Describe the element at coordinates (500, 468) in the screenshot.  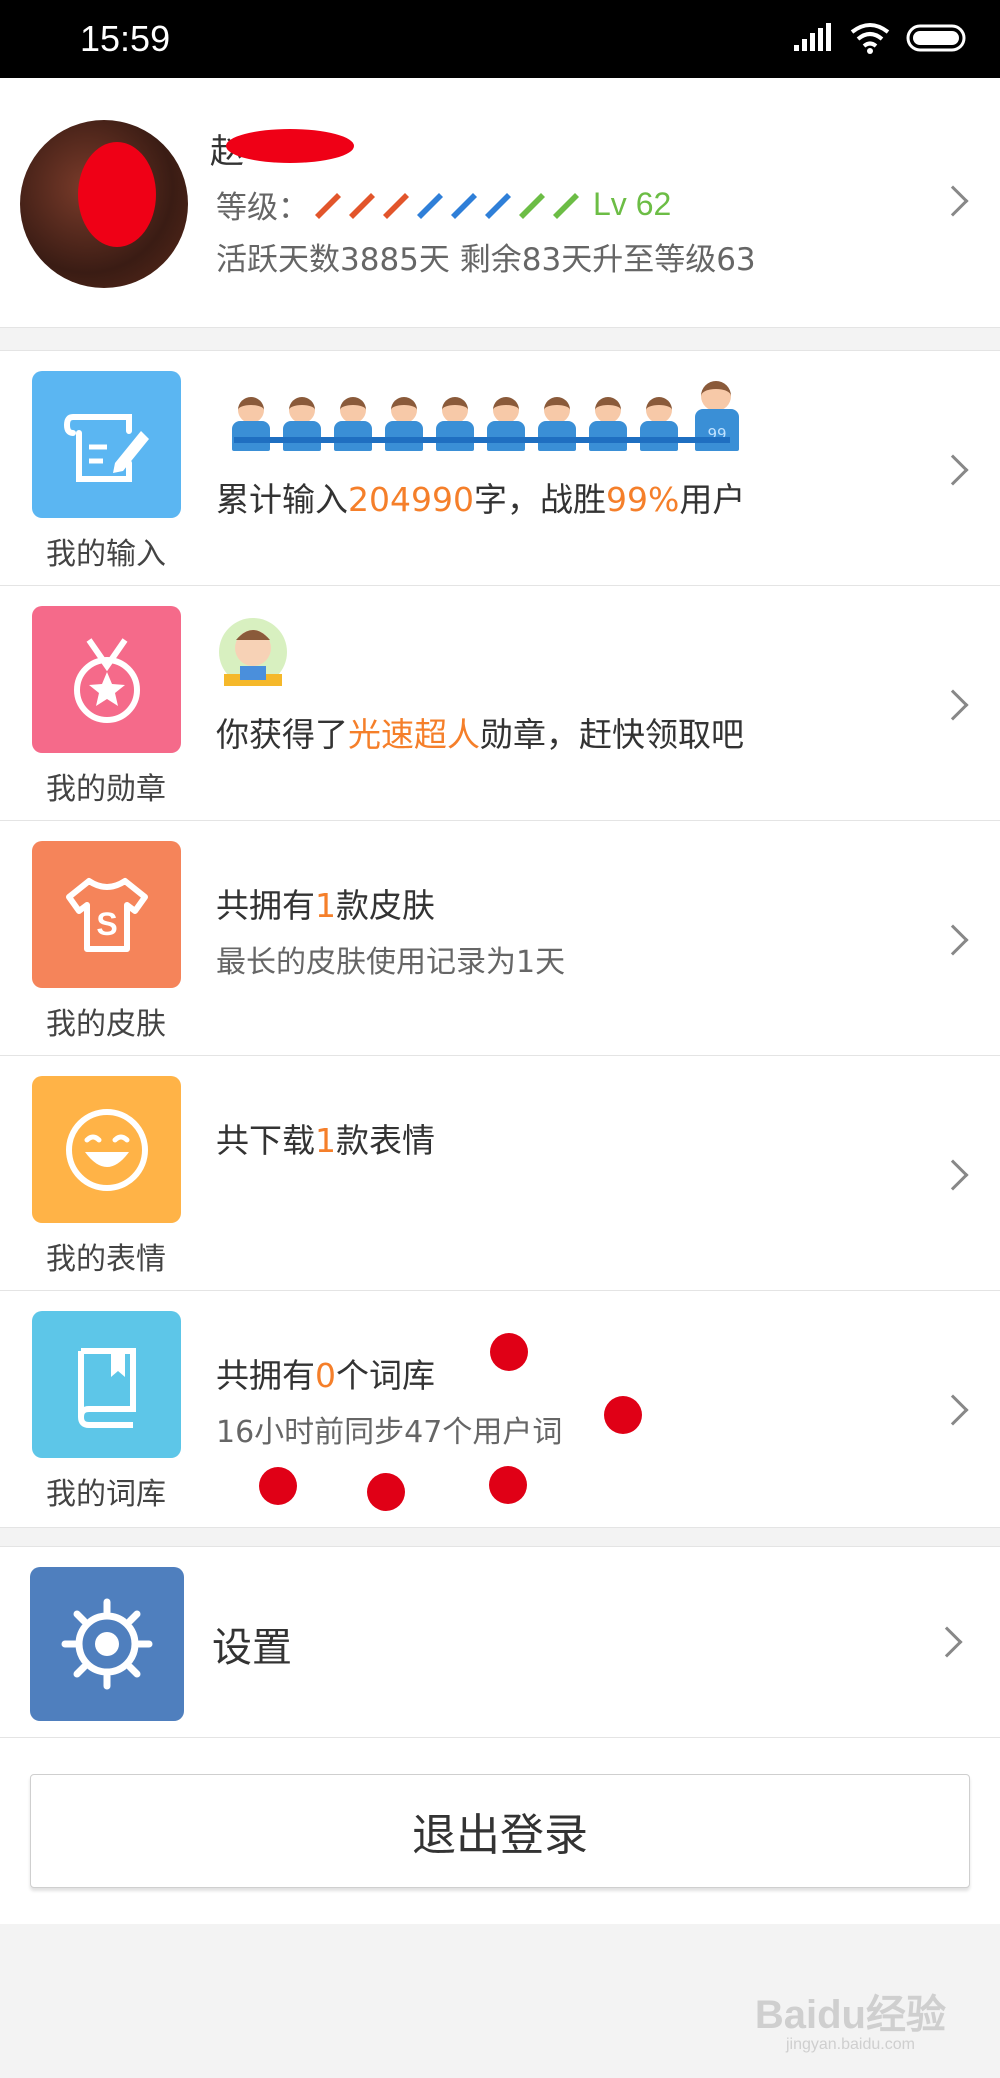
I see `menu-item-input: 我的输入 99 累计输入204990字，战胜99%用户` at that location.